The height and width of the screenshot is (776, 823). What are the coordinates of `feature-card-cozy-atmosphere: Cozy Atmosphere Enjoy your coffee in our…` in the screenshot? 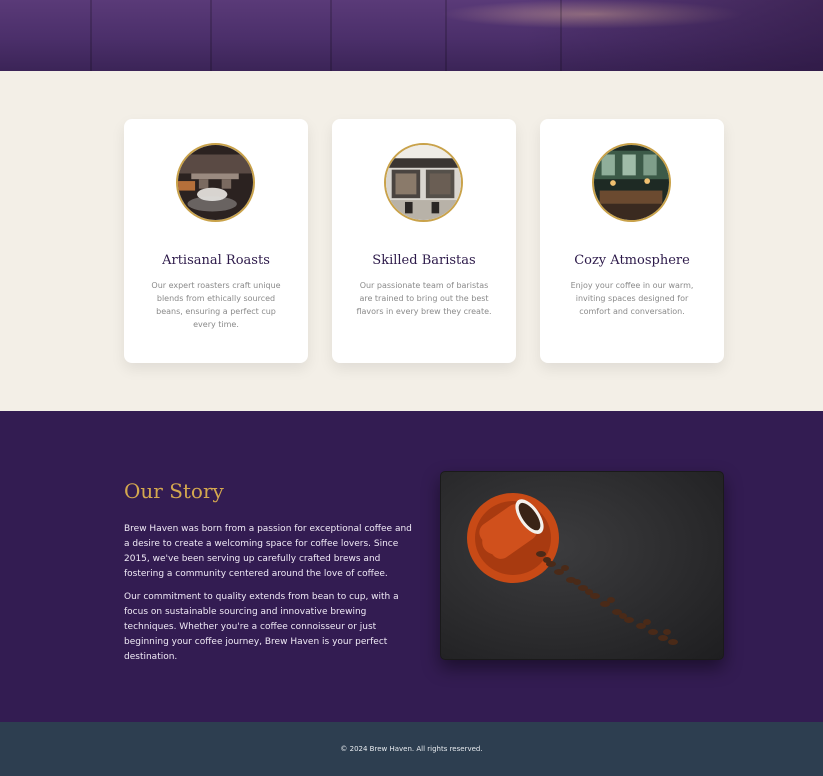 It's located at (632, 241).